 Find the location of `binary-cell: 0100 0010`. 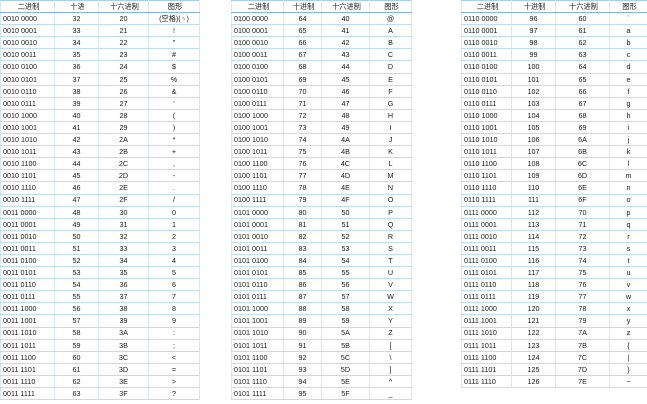

binary-cell: 0100 0010 is located at coordinates (257, 43).